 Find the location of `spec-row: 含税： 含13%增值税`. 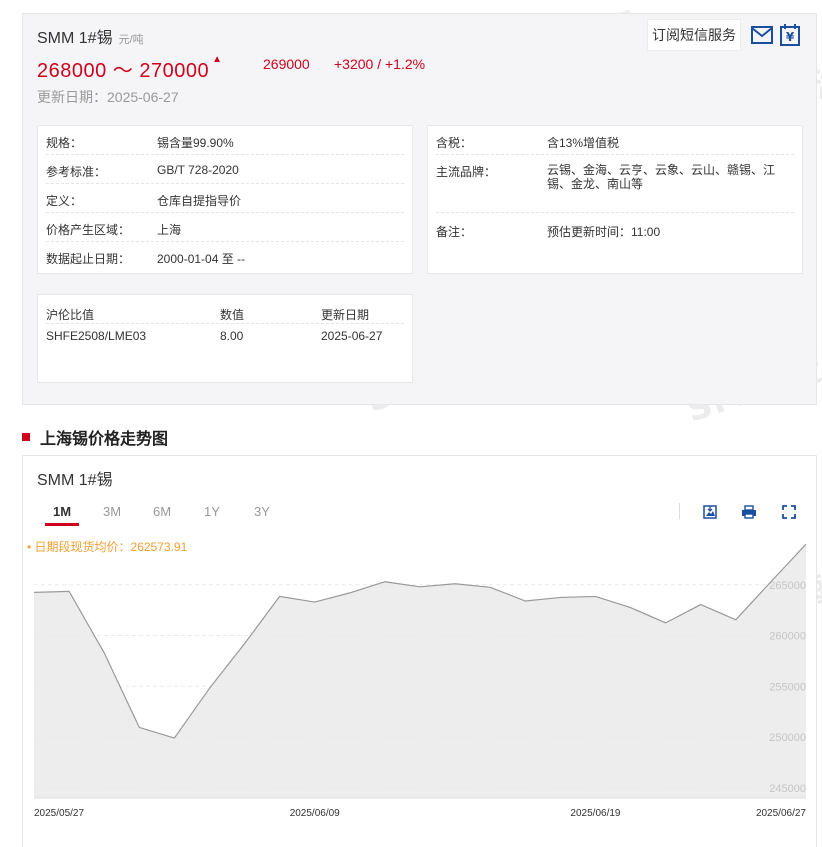

spec-row: 含税： 含13%增值税 is located at coordinates (615, 140).